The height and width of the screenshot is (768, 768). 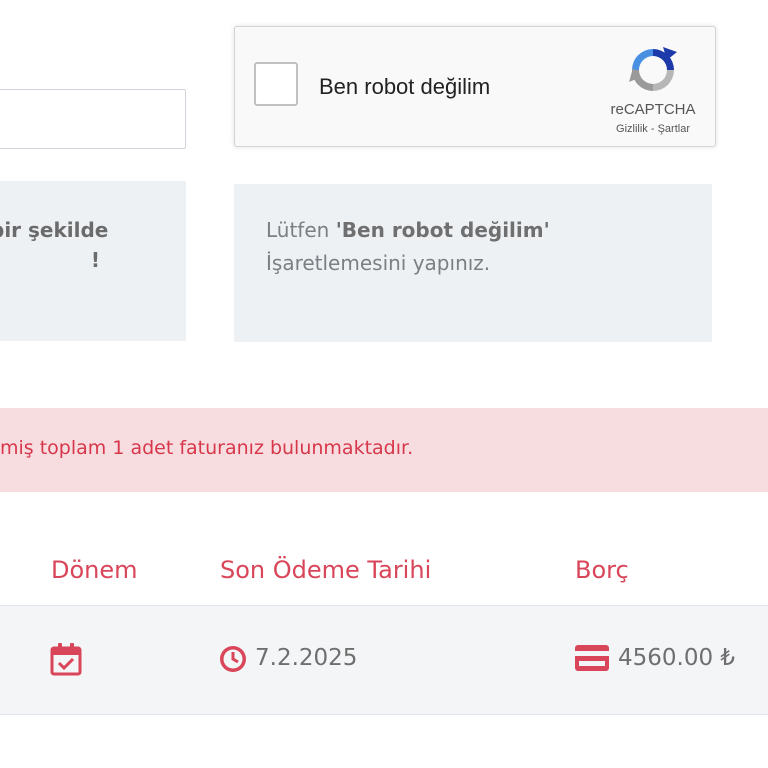 I want to click on debt-amount-value: 4560.00 ₺, so click(x=677, y=658).